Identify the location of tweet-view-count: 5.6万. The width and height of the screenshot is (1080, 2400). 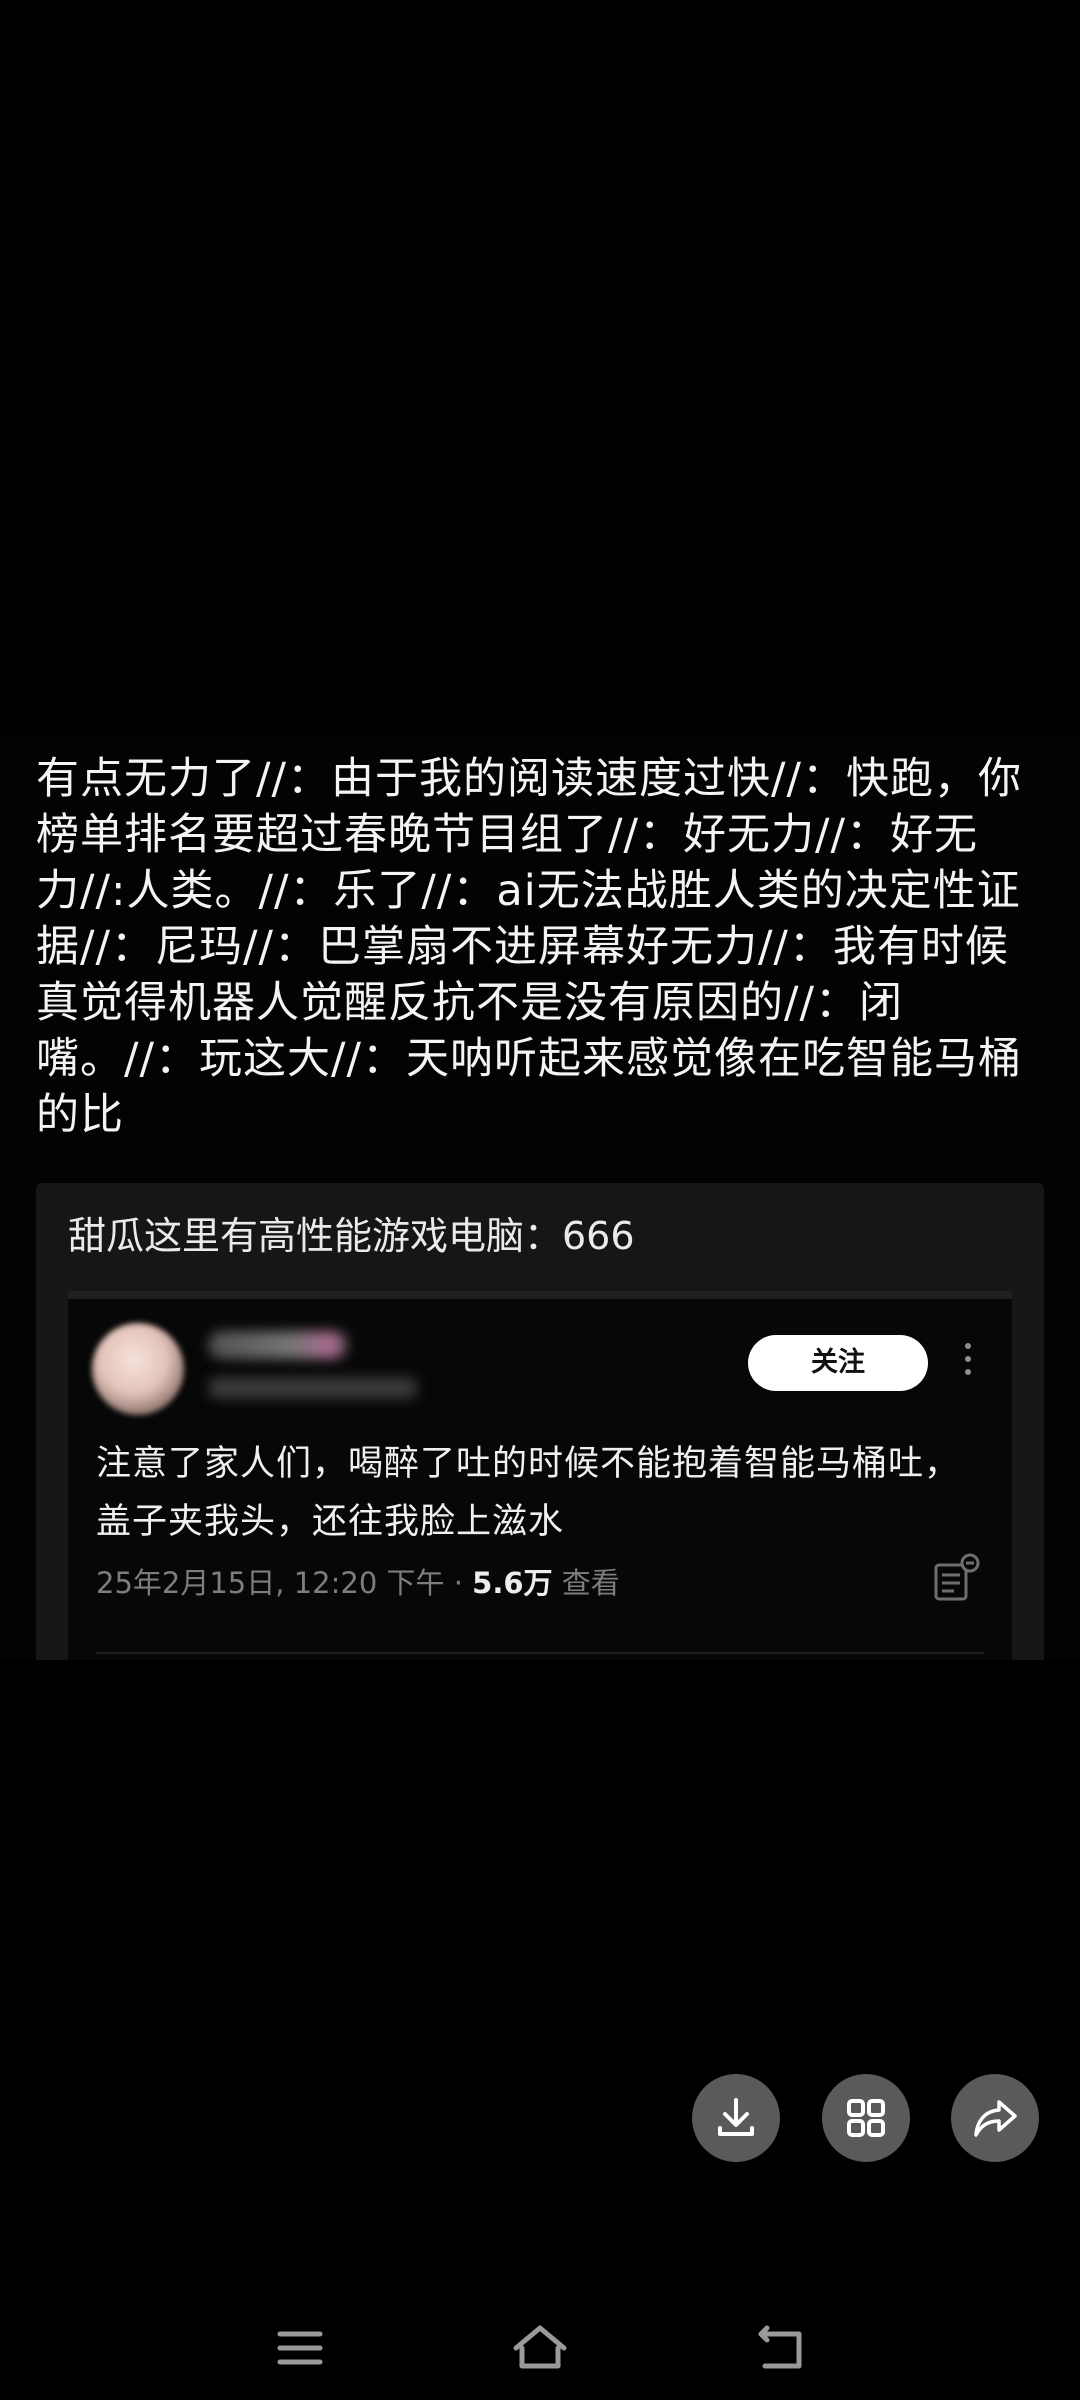
(512, 1583).